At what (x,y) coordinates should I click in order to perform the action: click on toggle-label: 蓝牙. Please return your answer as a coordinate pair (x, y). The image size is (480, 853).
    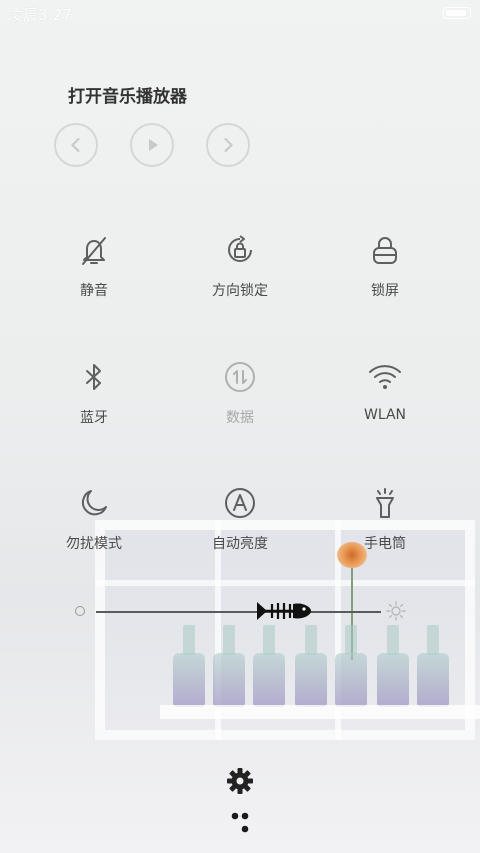
    Looking at the image, I should click on (94, 418).